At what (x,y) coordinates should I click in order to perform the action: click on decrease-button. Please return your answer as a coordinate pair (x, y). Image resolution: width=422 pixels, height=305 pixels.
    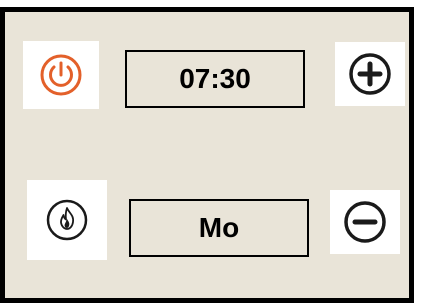
    Looking at the image, I should click on (365, 222).